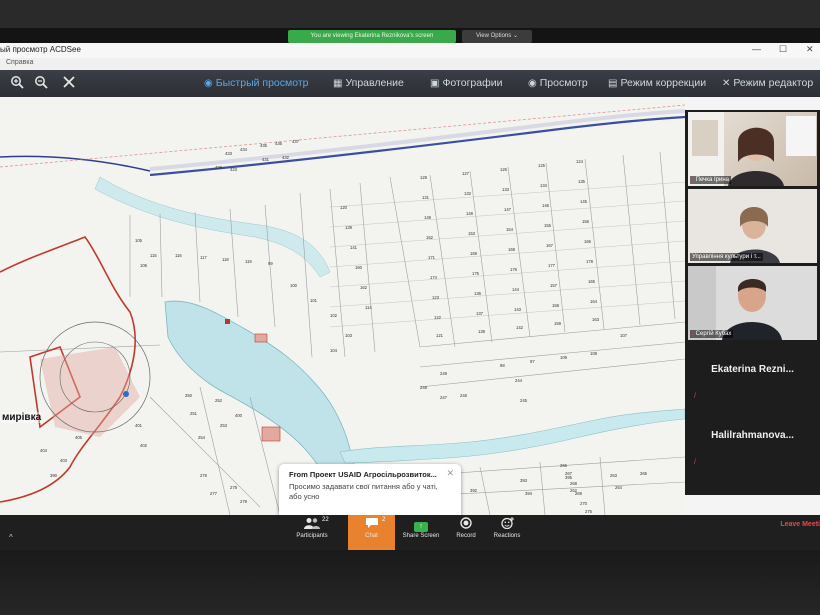 The height and width of the screenshot is (615, 820). What do you see at coordinates (224, 425) in the screenshot?
I see `parcel-number: 253` at bounding box center [224, 425].